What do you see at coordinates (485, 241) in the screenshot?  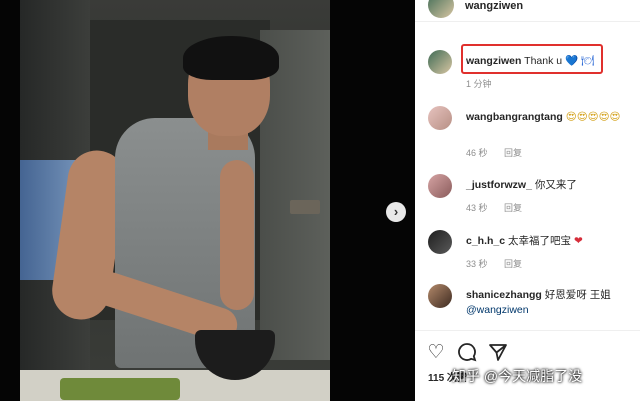 I see `comment-username: c_h.h_c` at bounding box center [485, 241].